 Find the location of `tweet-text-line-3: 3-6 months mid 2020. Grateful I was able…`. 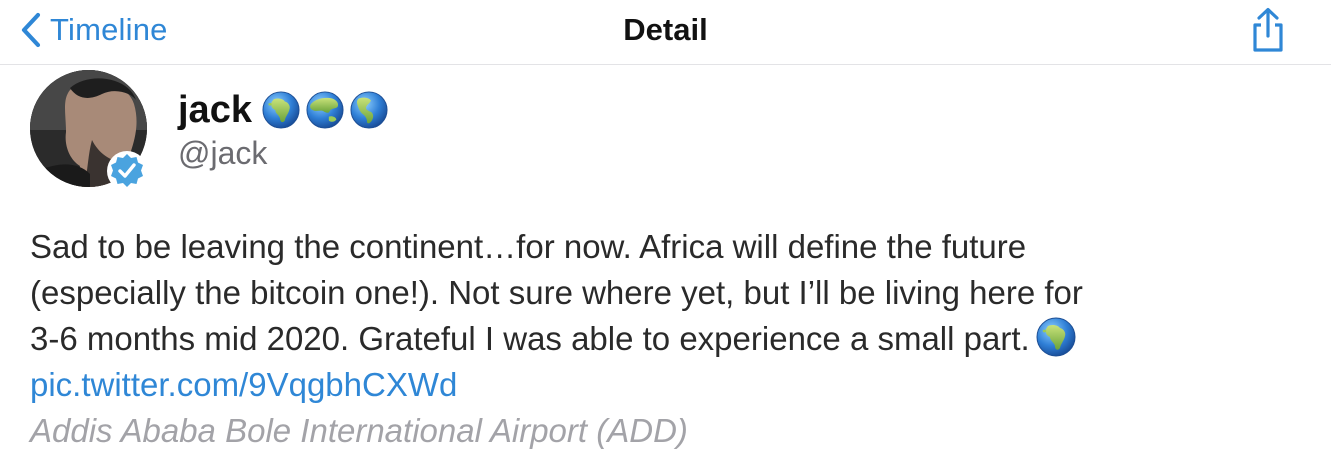

tweet-text-line-3: 3-6 months mid 2020. Grateful I was able… is located at coordinates (530, 338).